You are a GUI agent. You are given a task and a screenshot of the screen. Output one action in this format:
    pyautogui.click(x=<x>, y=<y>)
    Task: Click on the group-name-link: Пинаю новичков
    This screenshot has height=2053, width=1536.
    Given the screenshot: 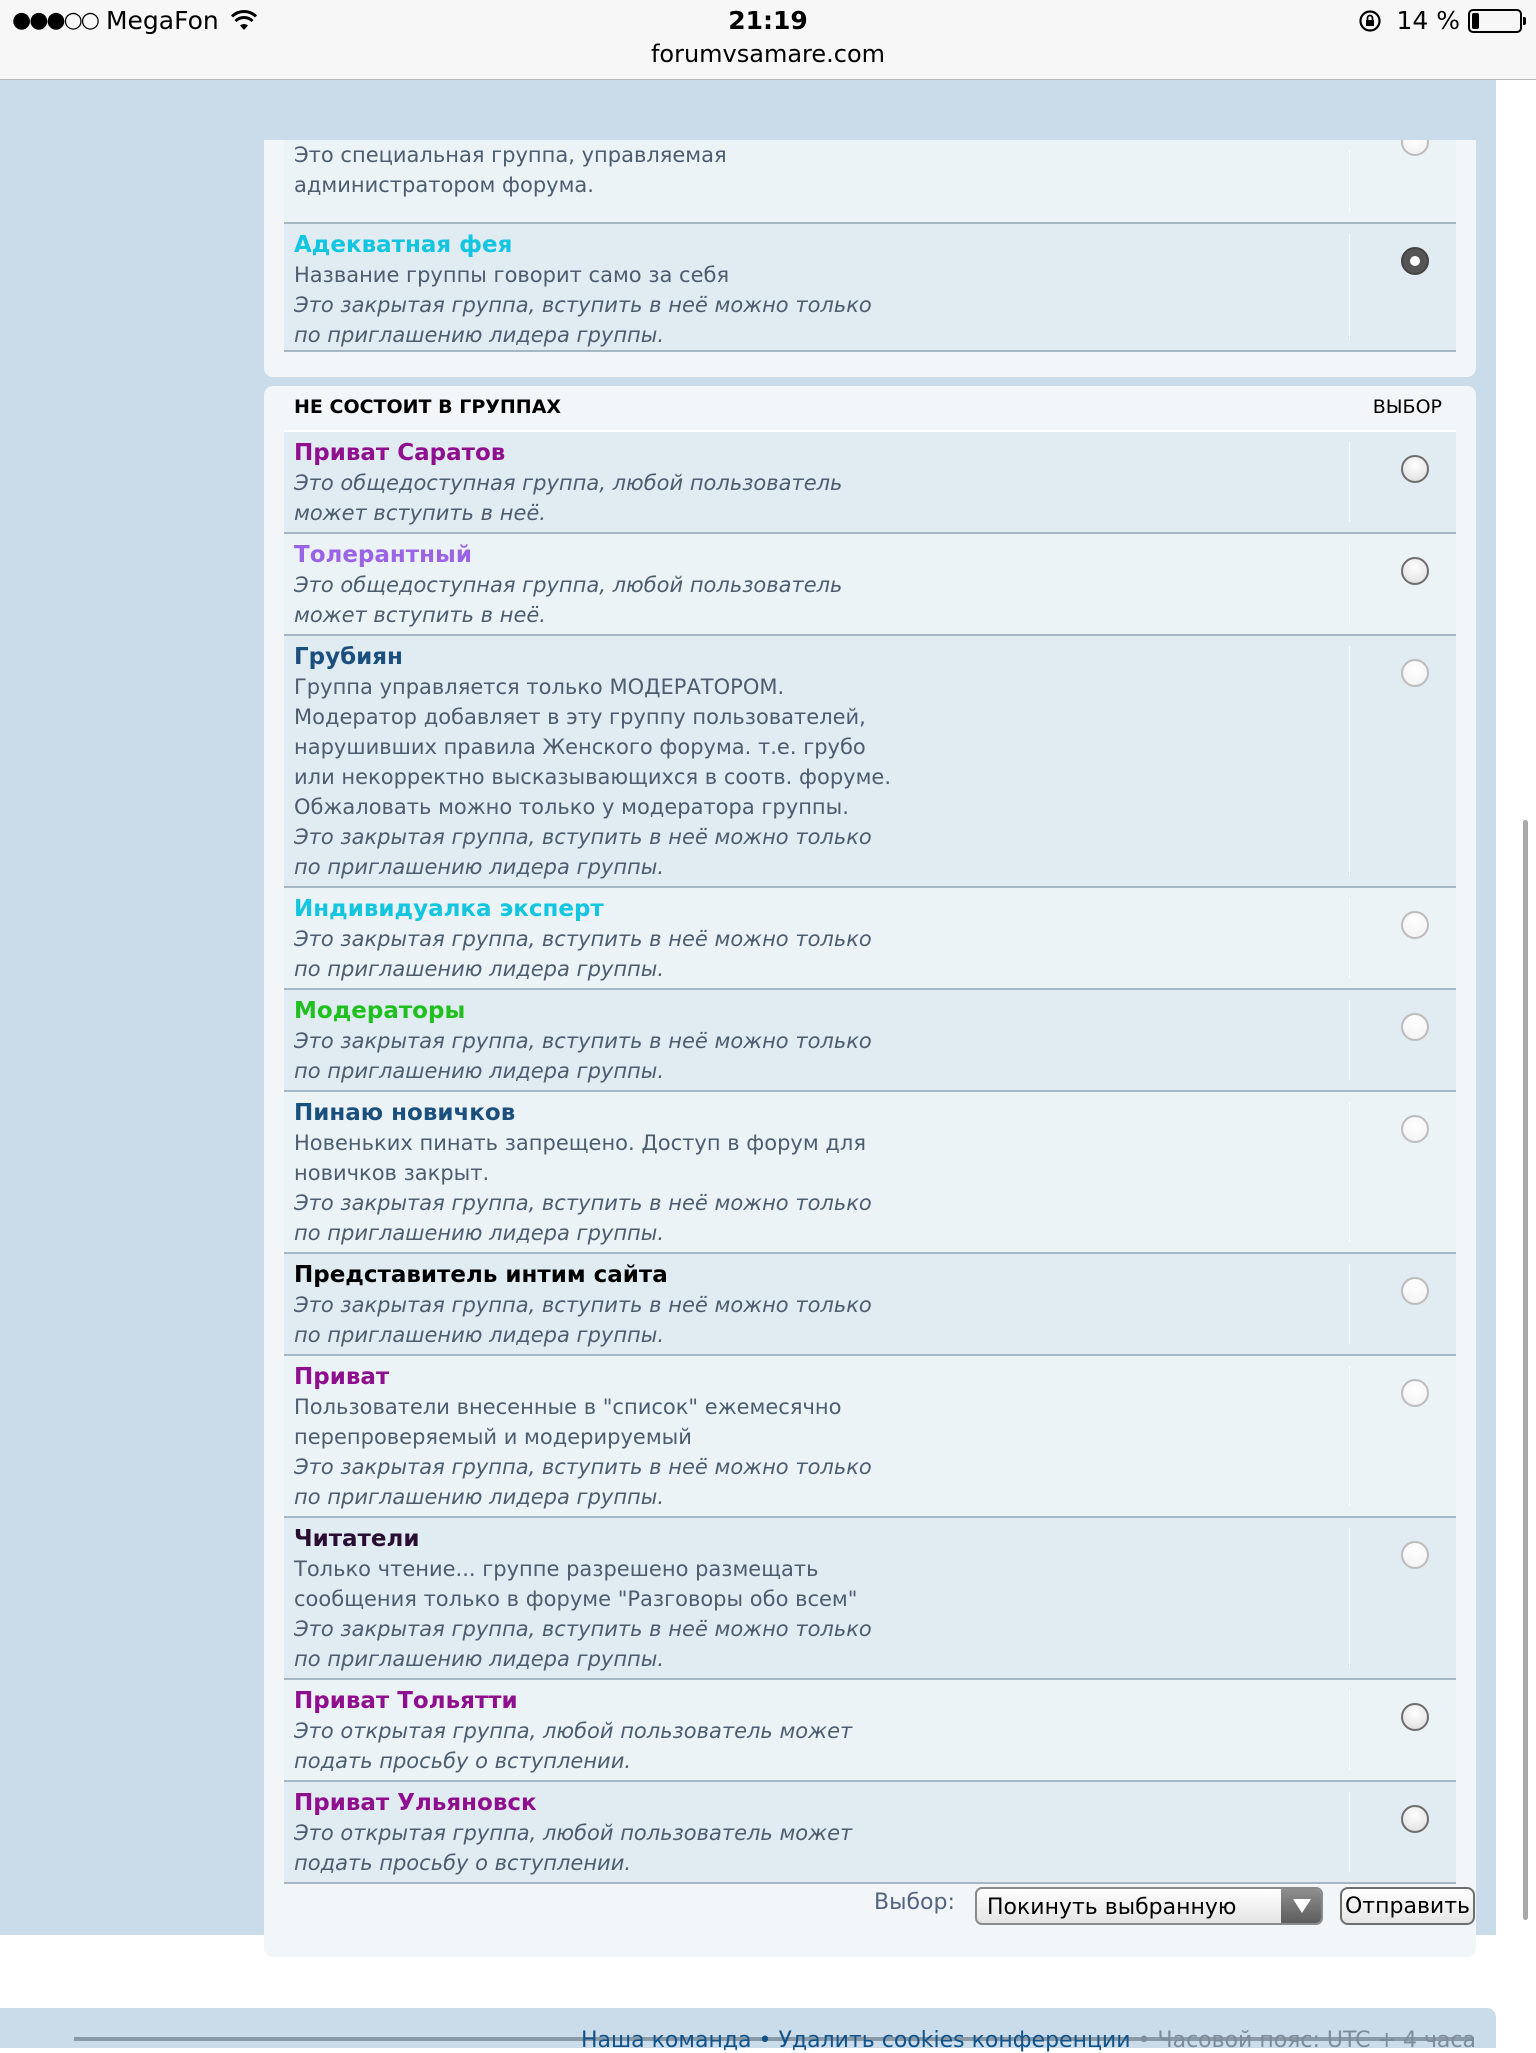 What is the action you would take?
    pyautogui.click(x=870, y=1113)
    